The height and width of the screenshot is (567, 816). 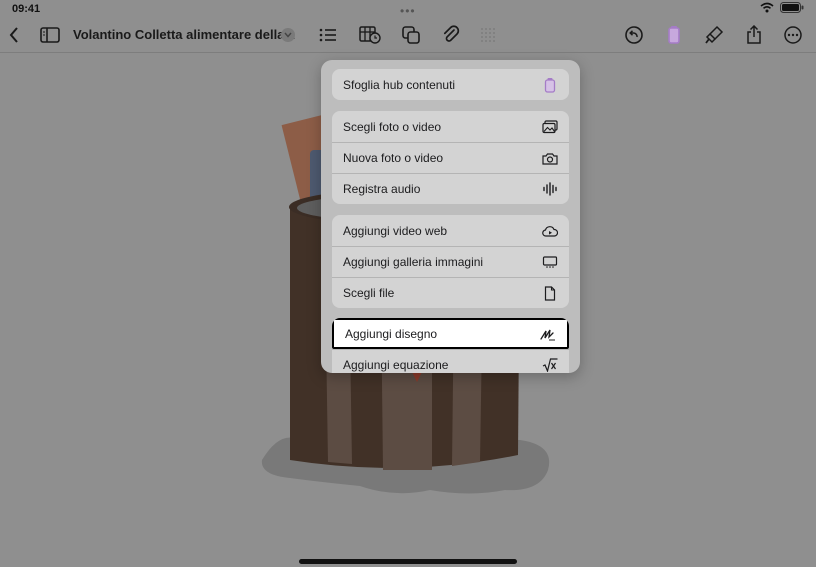 What do you see at coordinates (550, 158) in the screenshot?
I see `camera-icon` at bounding box center [550, 158].